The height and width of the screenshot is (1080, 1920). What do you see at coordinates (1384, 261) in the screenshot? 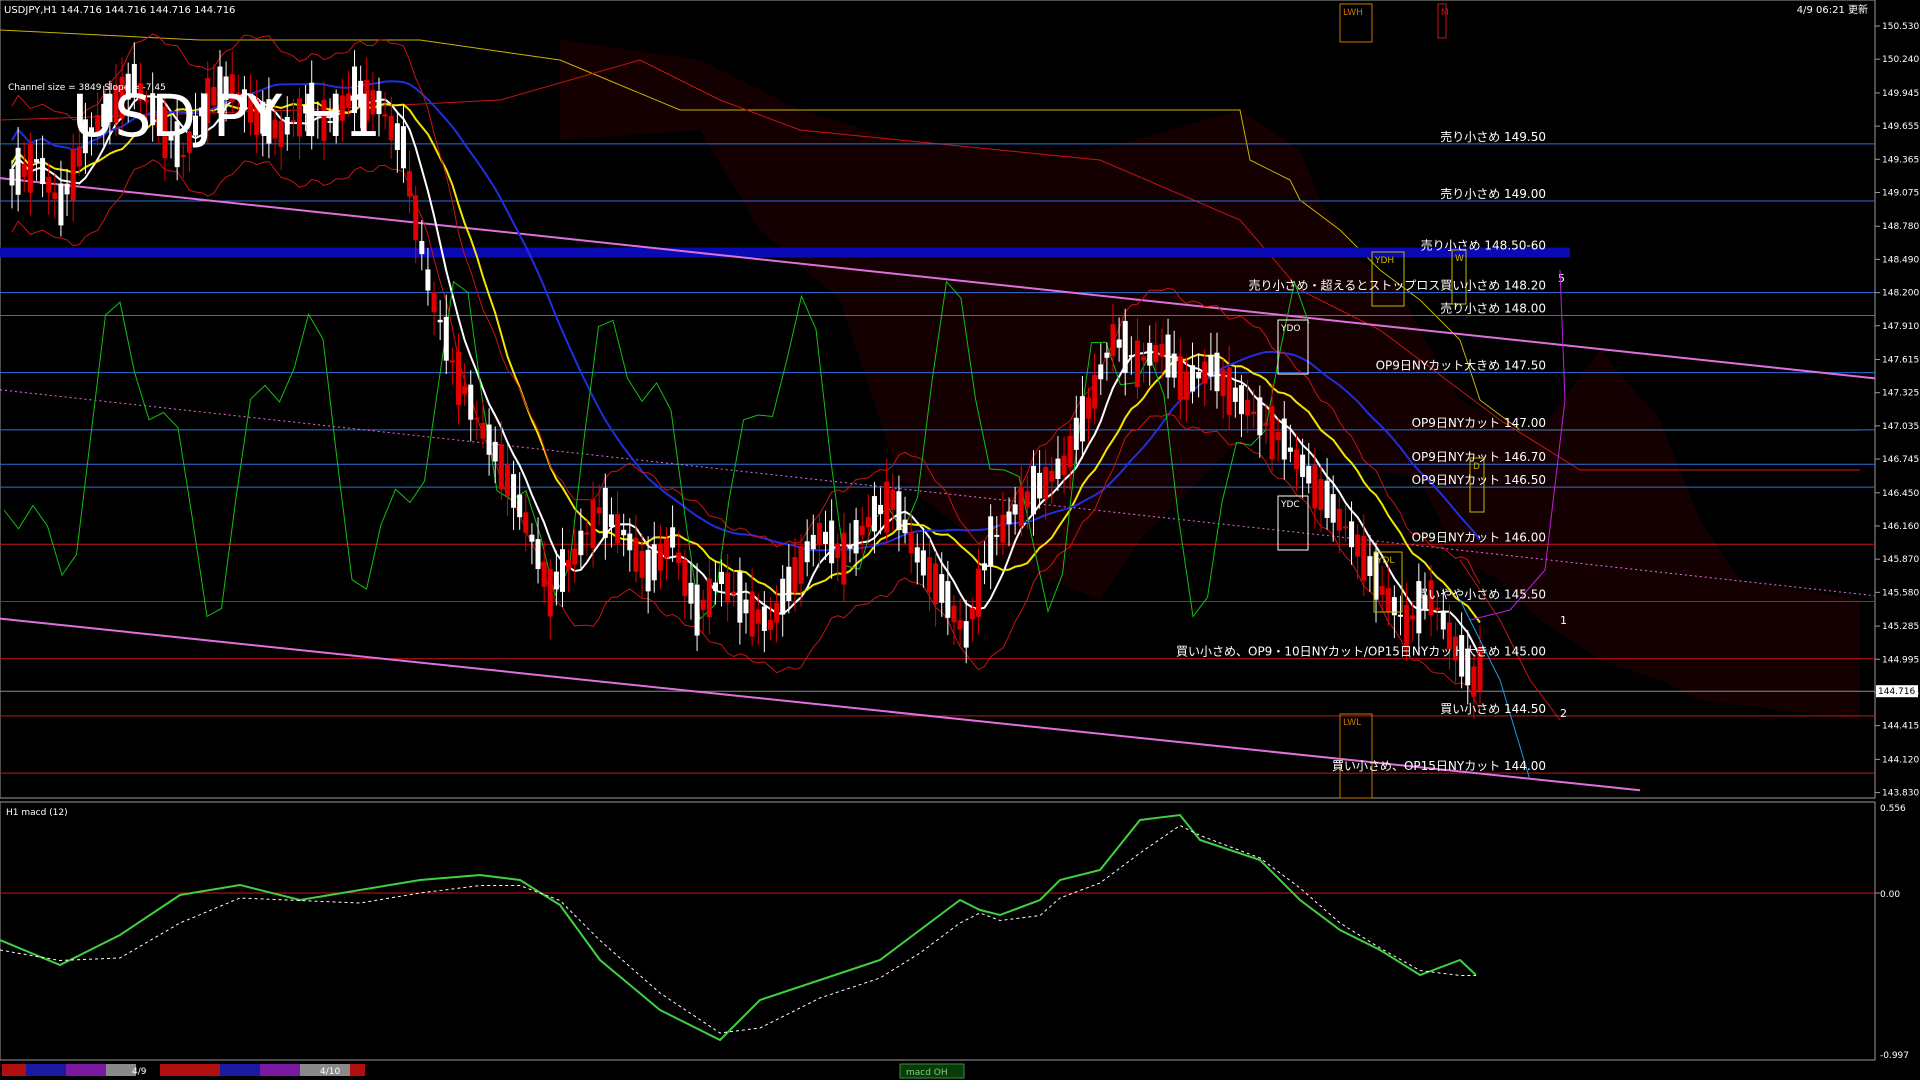
I see `ydh-label: YDH` at bounding box center [1384, 261].